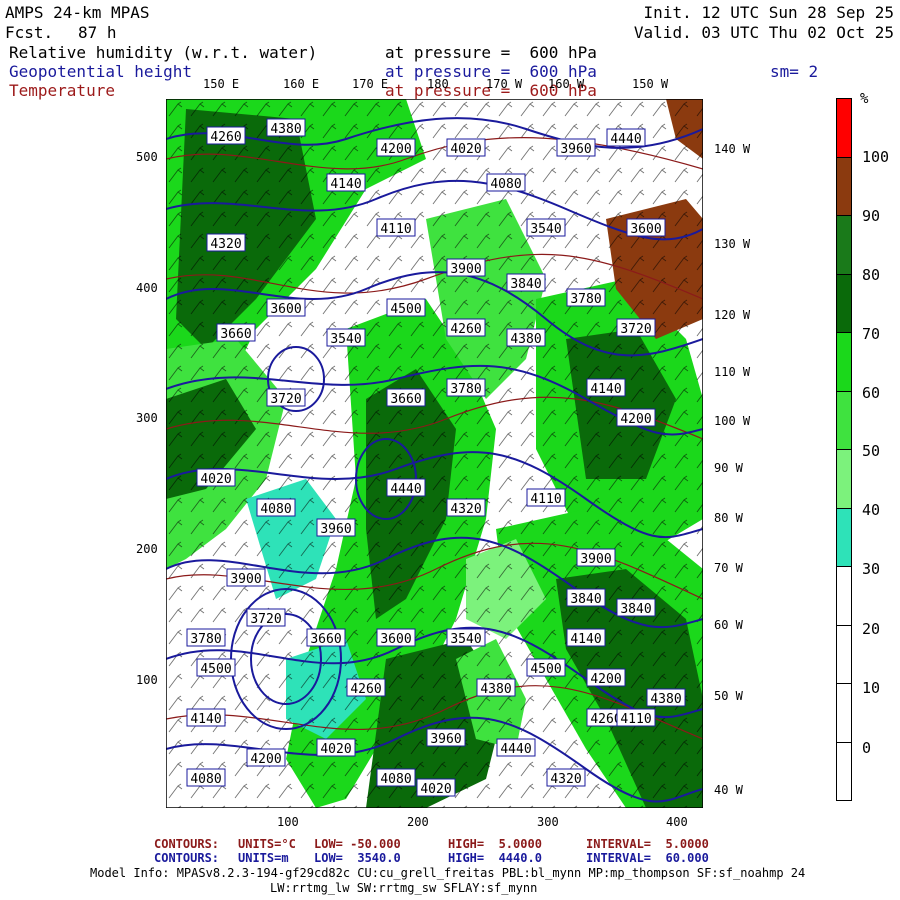 The image size is (900, 900). I want to click on y-tick-label: 500, so click(147, 157).